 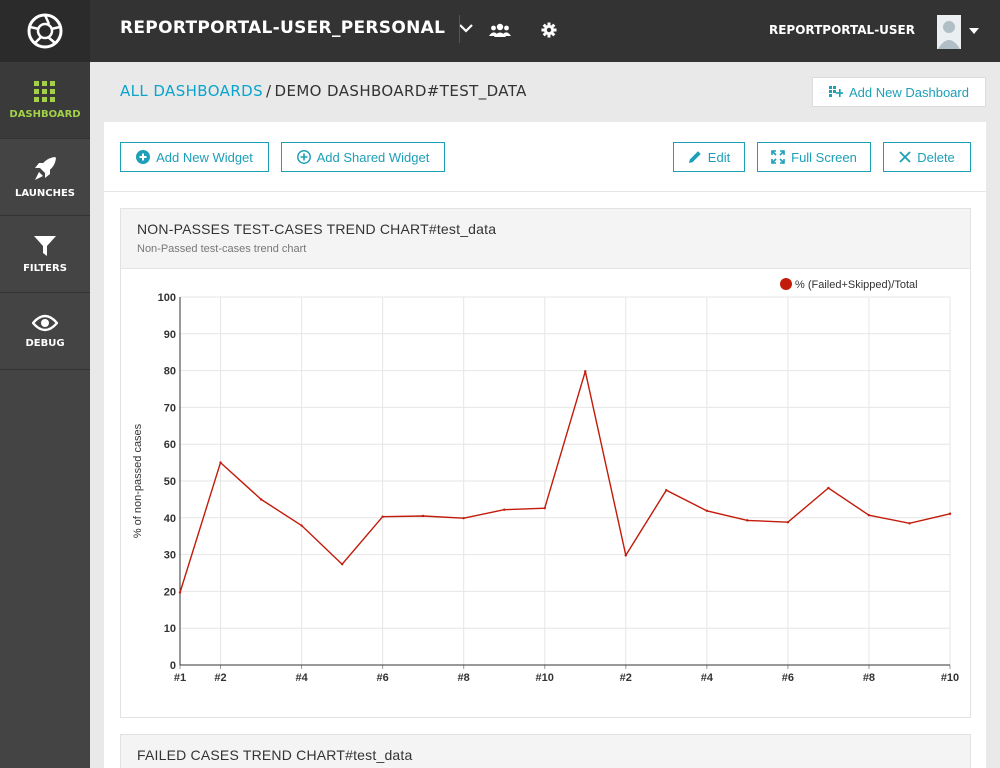 What do you see at coordinates (466, 28) in the screenshot?
I see `chevron-down-icon` at bounding box center [466, 28].